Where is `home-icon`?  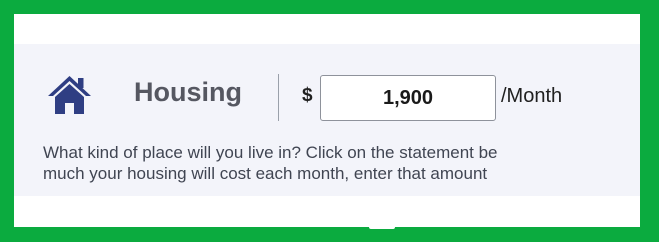 home-icon is located at coordinates (69, 95).